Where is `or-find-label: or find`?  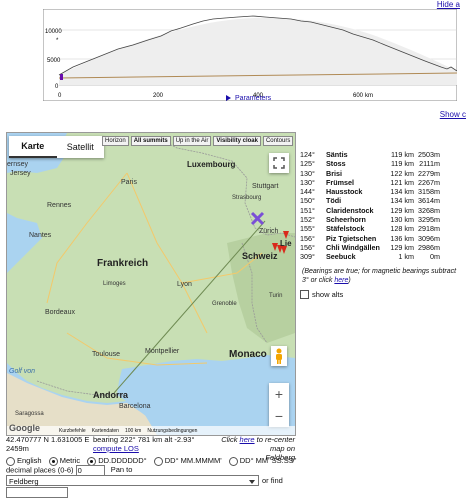 or-find-label: or find is located at coordinates (272, 480).